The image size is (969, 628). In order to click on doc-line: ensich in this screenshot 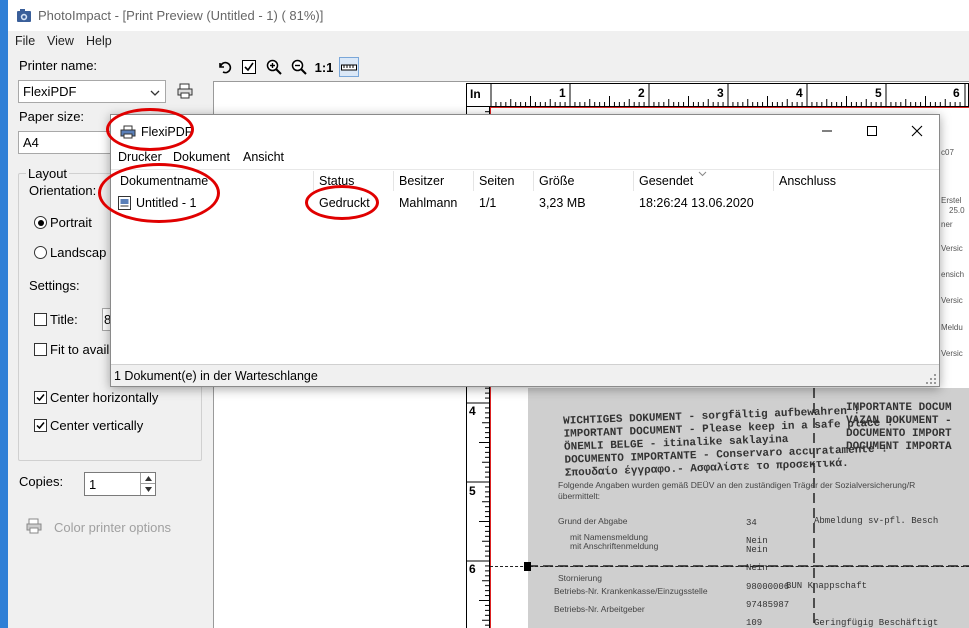, I will do `click(953, 274)`.